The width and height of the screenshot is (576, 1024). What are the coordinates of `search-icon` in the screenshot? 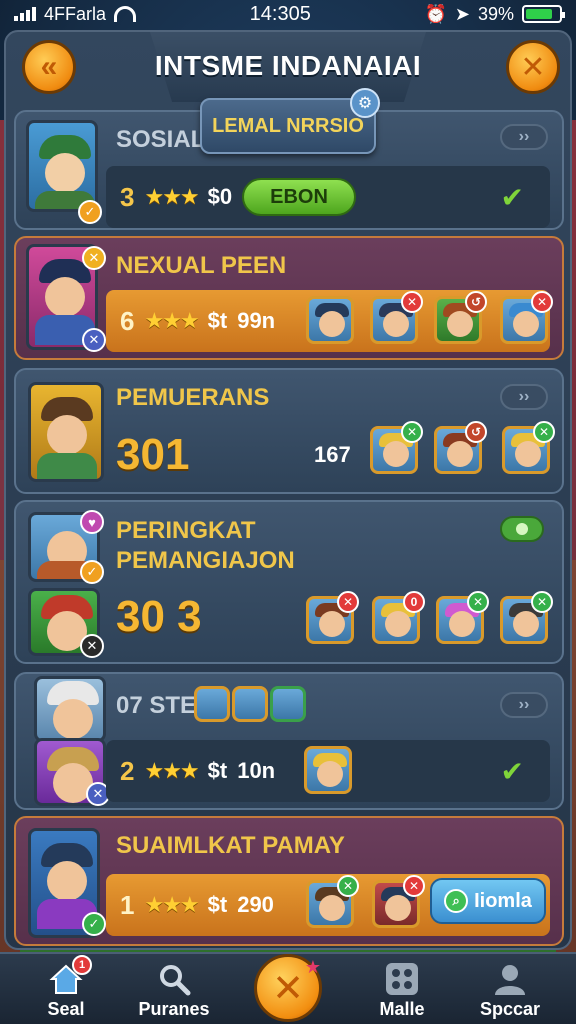 It's located at (174, 979).